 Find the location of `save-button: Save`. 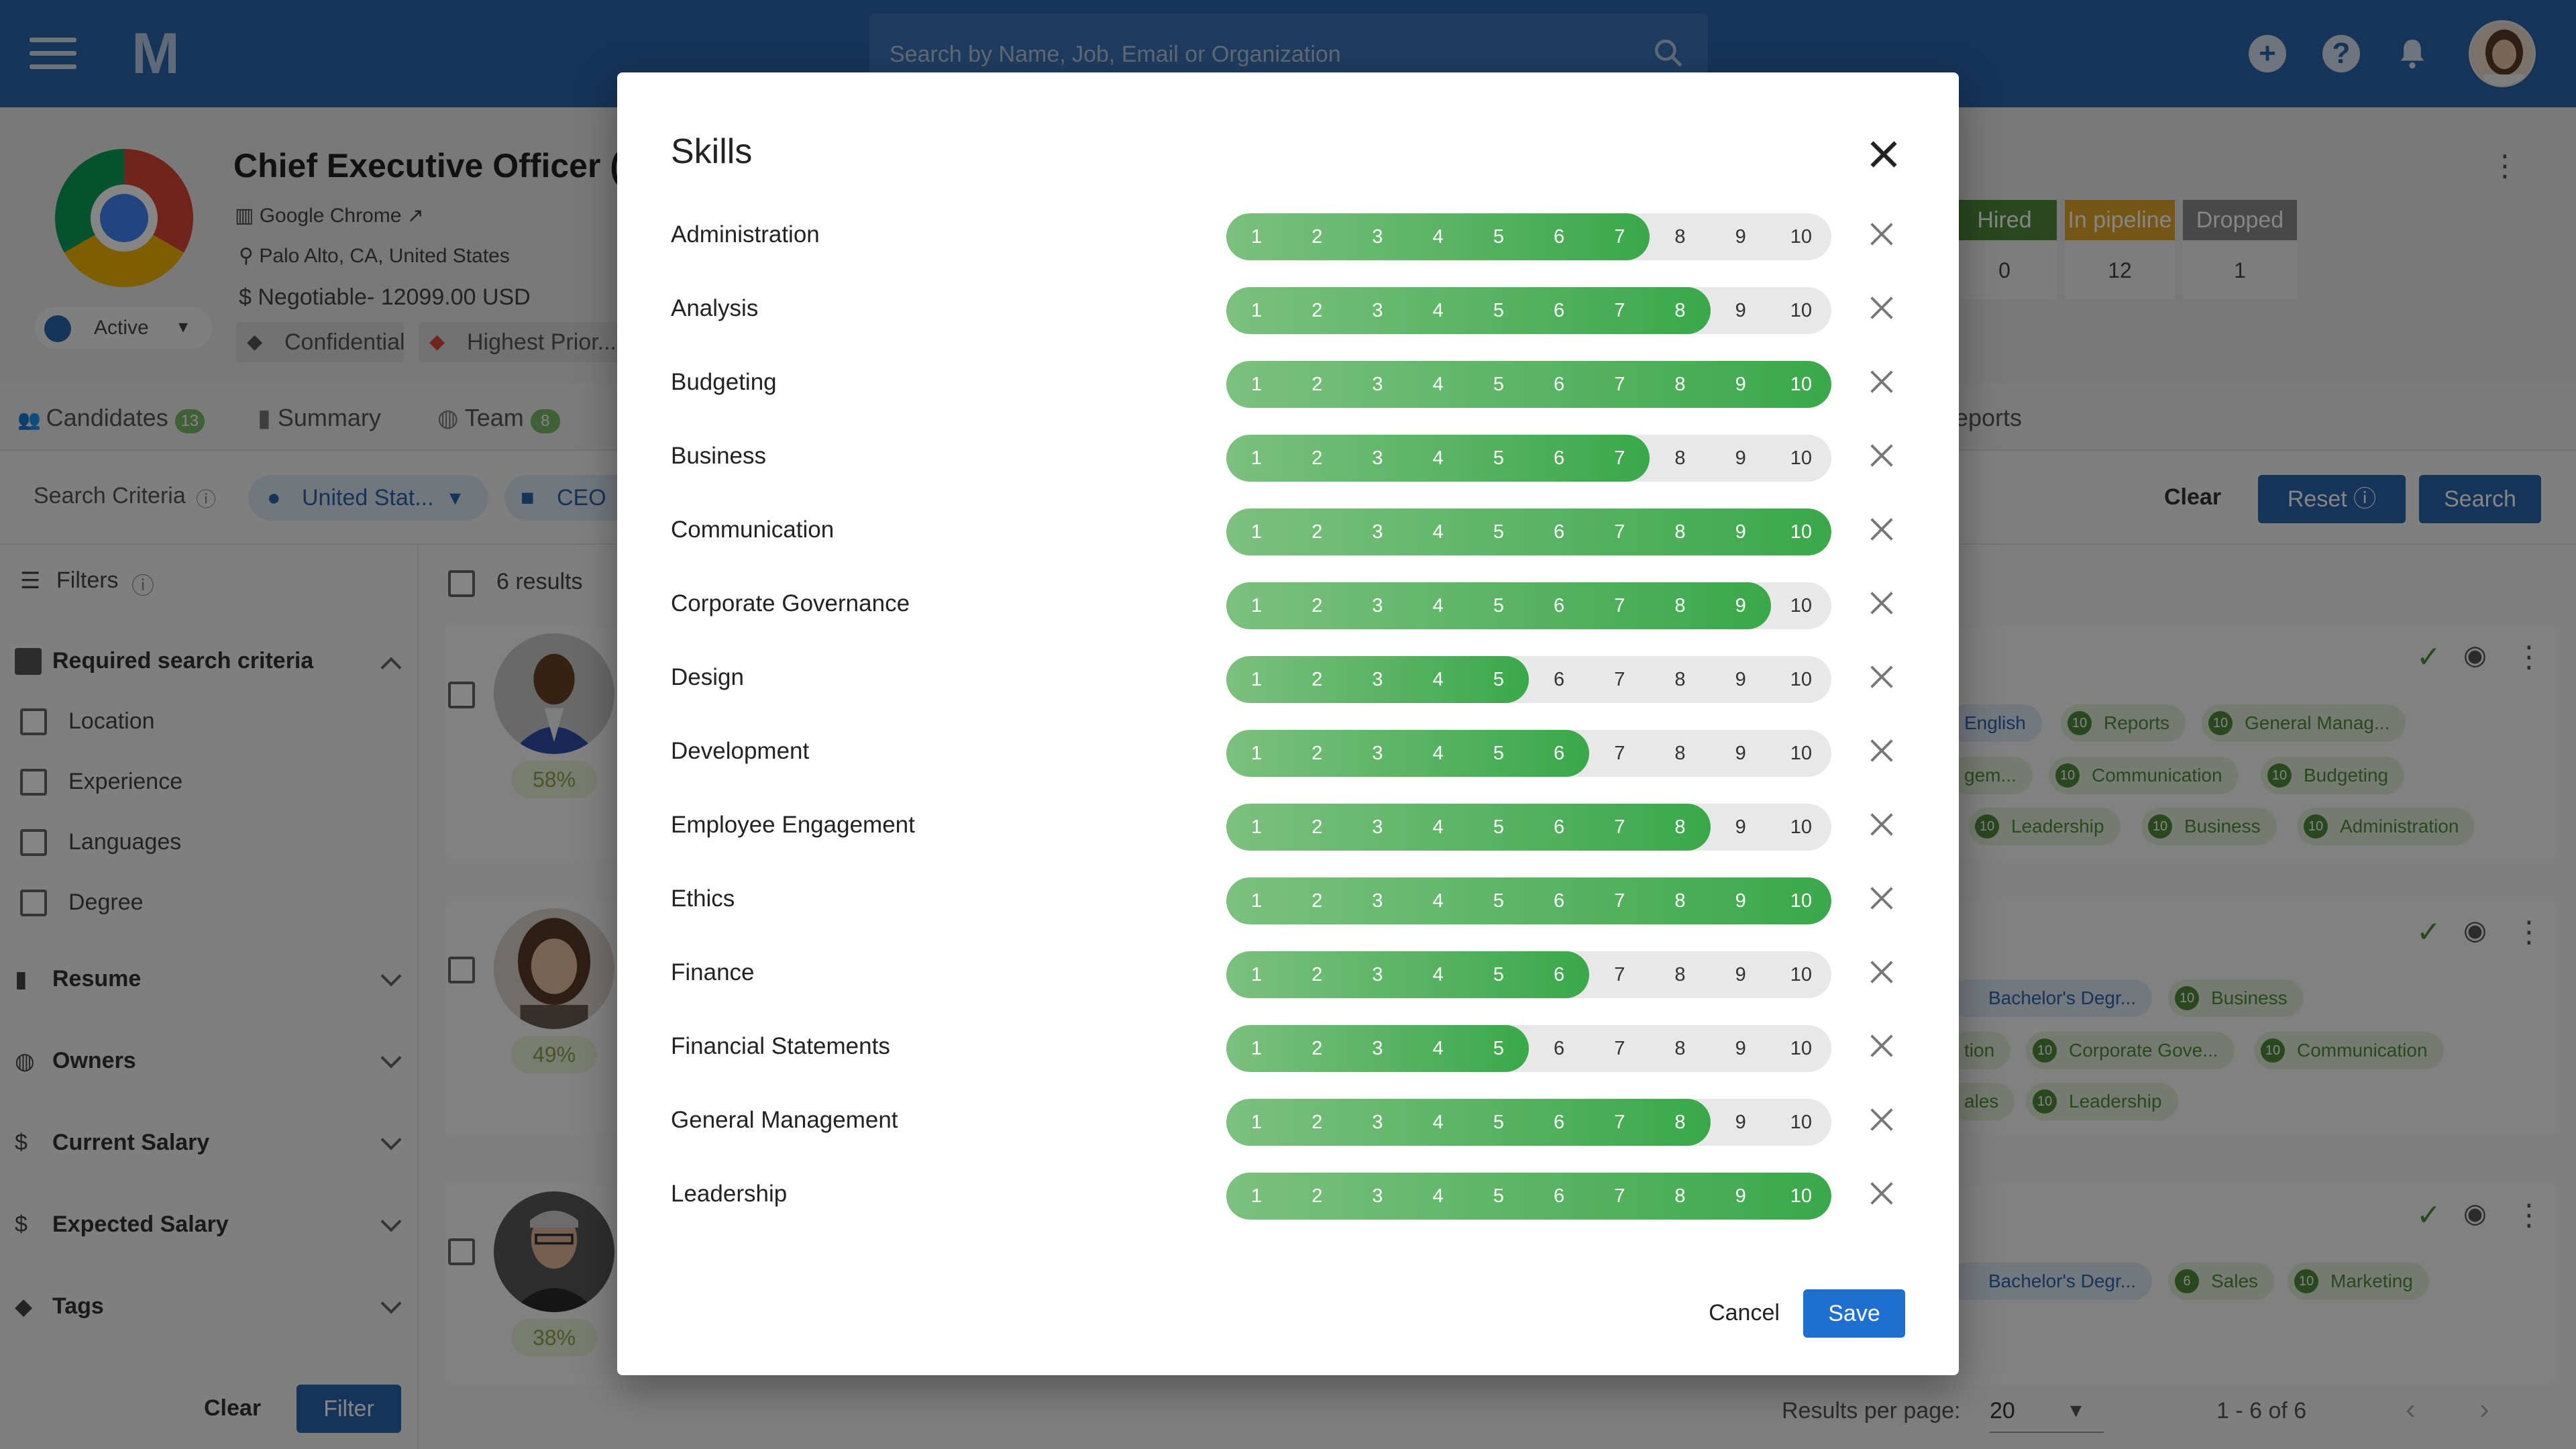

save-button: Save is located at coordinates (1854, 1313).